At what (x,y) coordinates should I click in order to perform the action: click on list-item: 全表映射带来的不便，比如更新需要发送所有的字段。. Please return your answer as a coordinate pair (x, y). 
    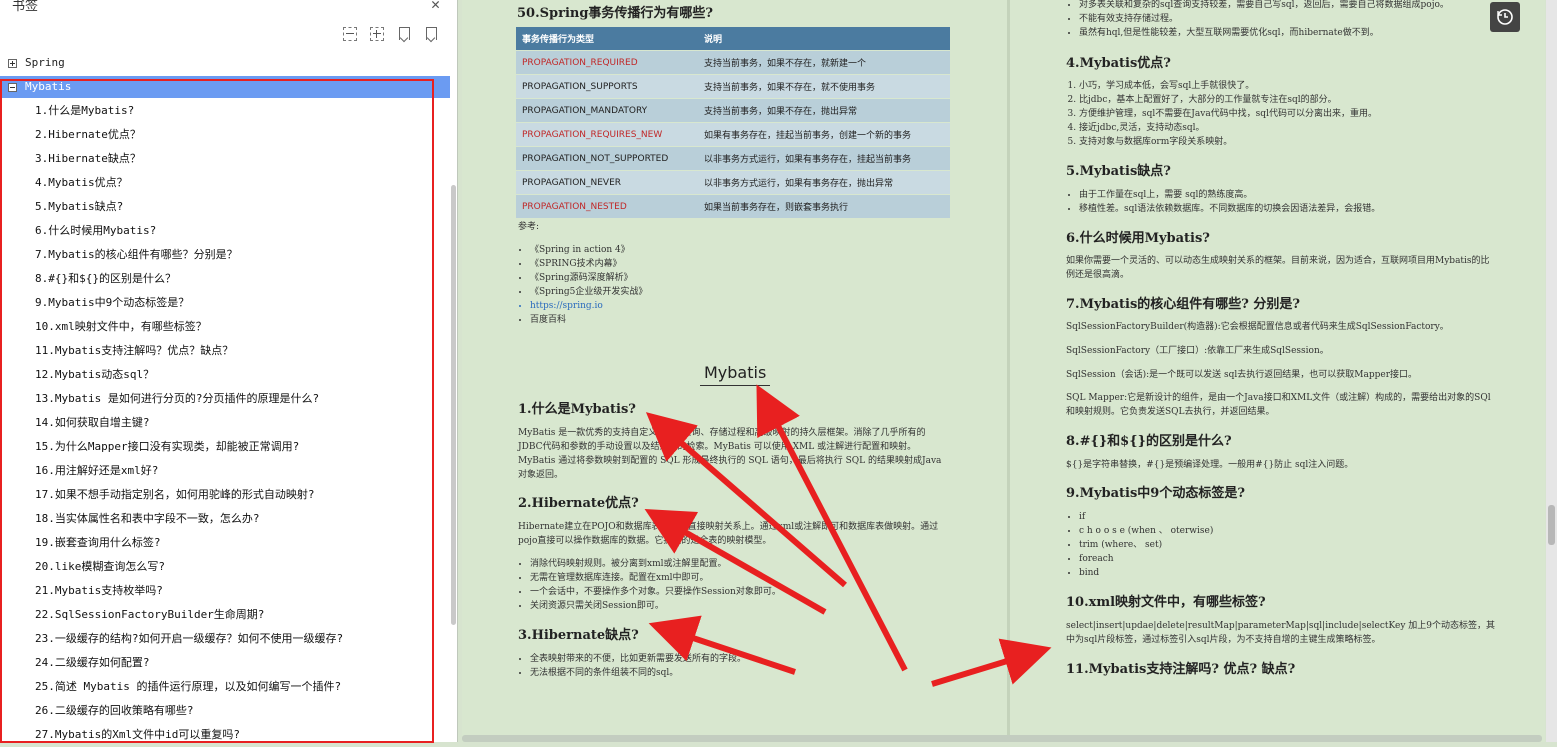
    Looking at the image, I should click on (638, 659).